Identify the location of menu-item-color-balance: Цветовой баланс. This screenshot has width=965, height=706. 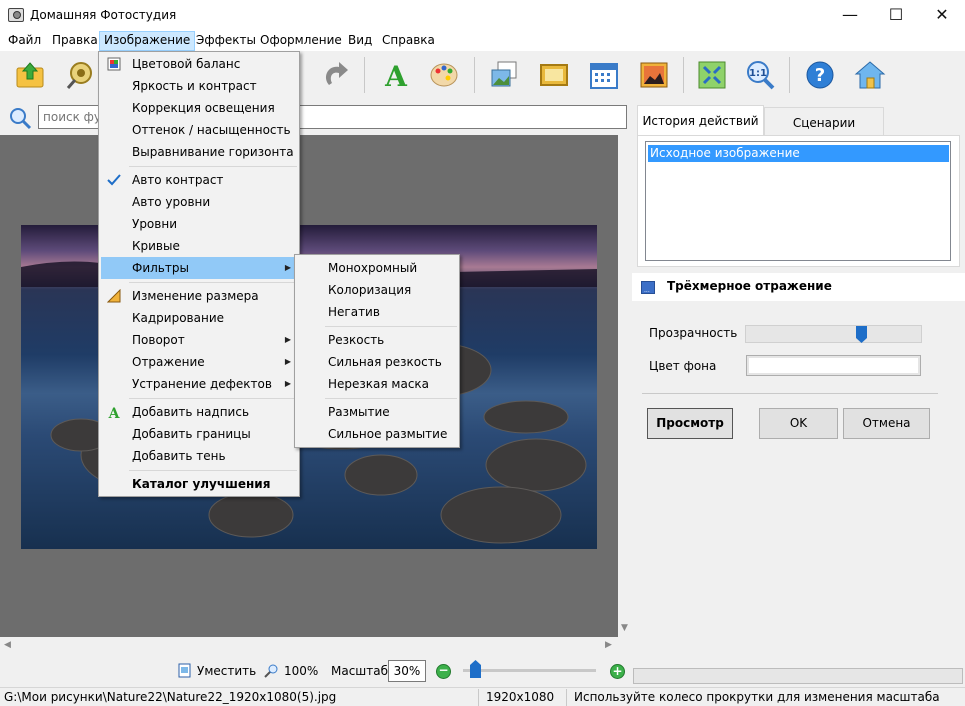
(199, 64).